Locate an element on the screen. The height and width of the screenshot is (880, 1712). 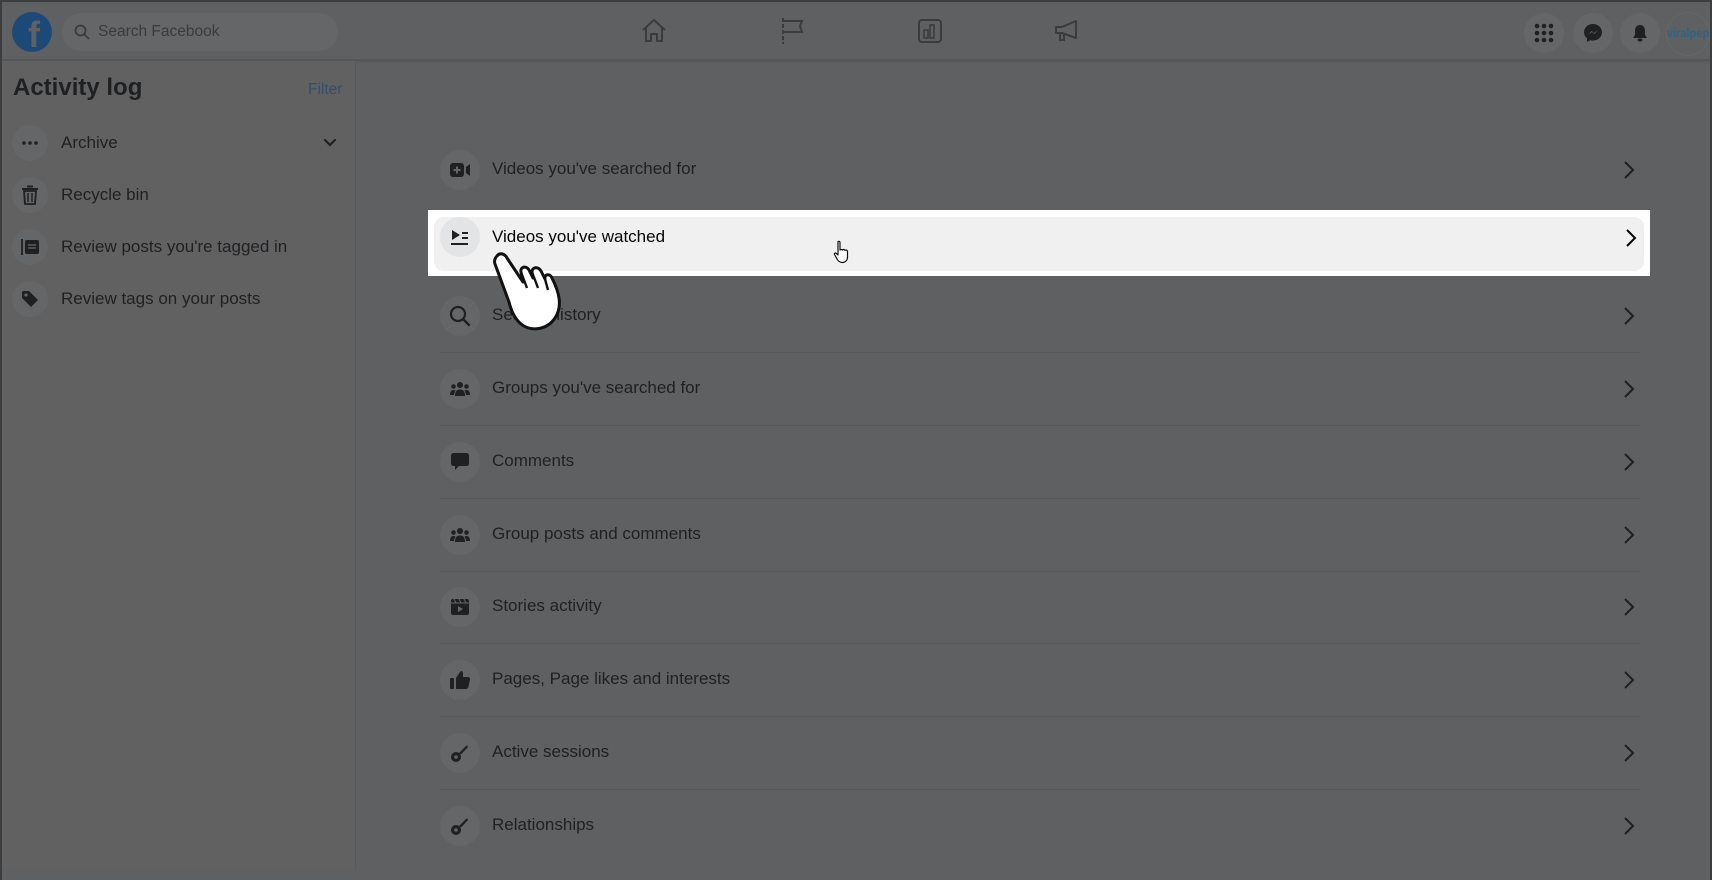
sidebar-item-label: Review posts you're tagged in is located at coordinates (174, 246).